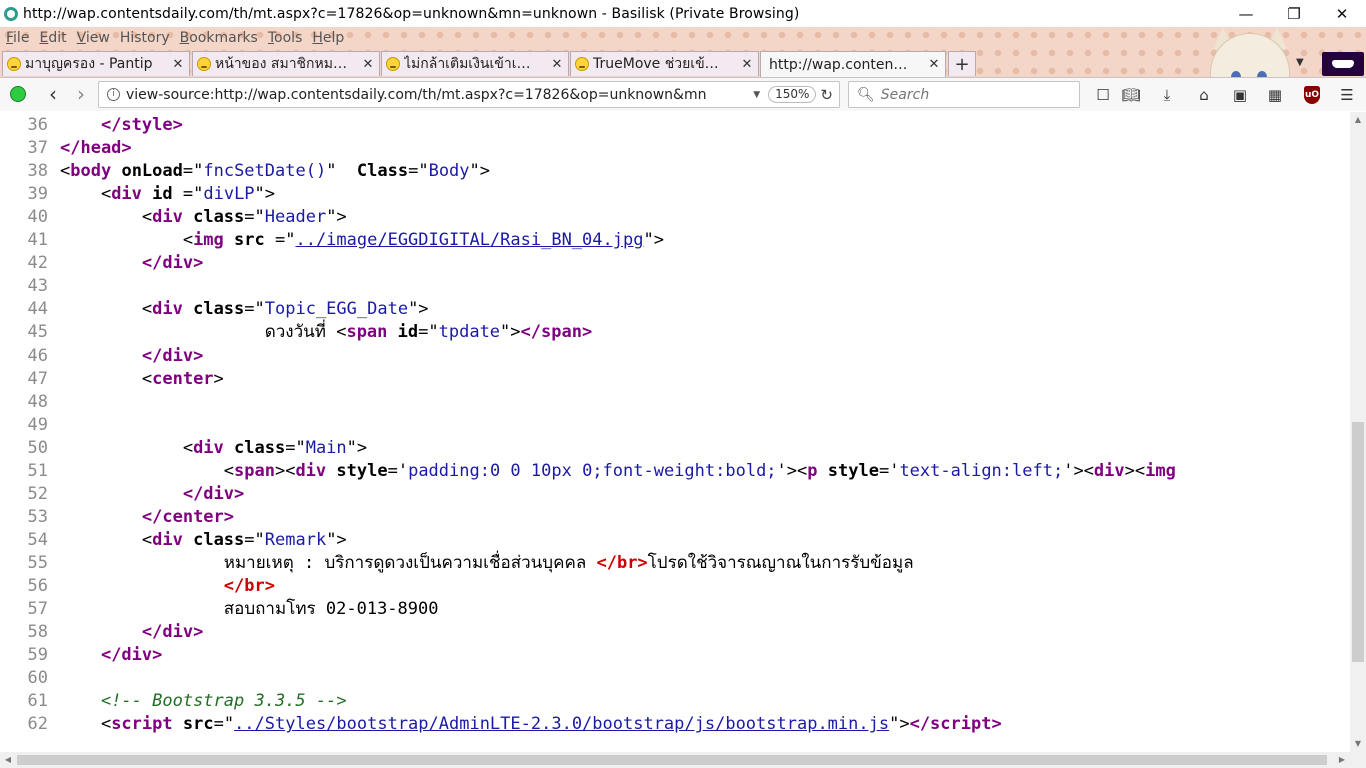 This screenshot has width=1366, height=768. I want to click on green-status-icon, so click(18, 94).